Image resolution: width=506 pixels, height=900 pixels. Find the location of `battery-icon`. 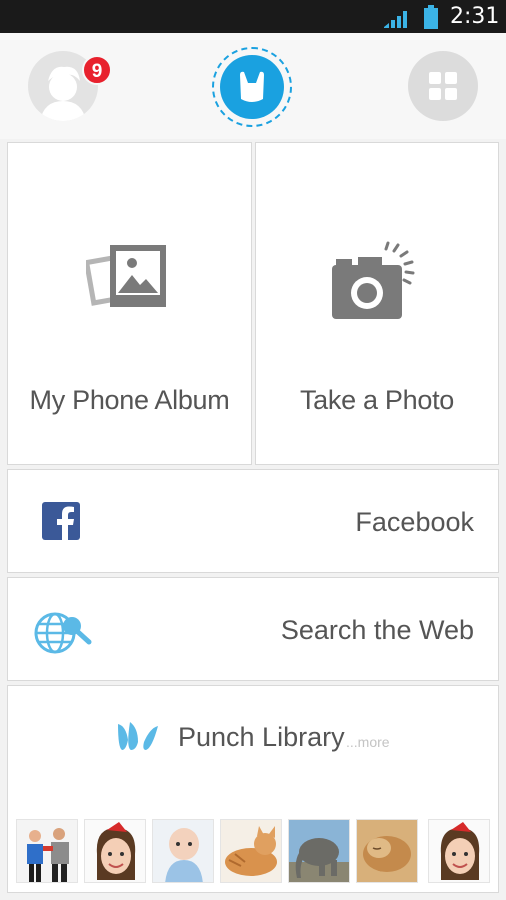

battery-icon is located at coordinates (431, 17).